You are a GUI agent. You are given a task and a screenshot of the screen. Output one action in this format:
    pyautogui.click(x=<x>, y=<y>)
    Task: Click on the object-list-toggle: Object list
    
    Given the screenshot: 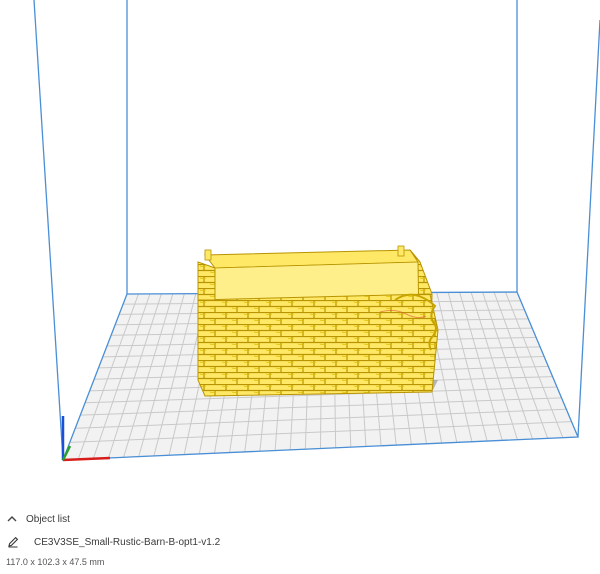 What is the action you would take?
    pyautogui.click(x=38, y=519)
    